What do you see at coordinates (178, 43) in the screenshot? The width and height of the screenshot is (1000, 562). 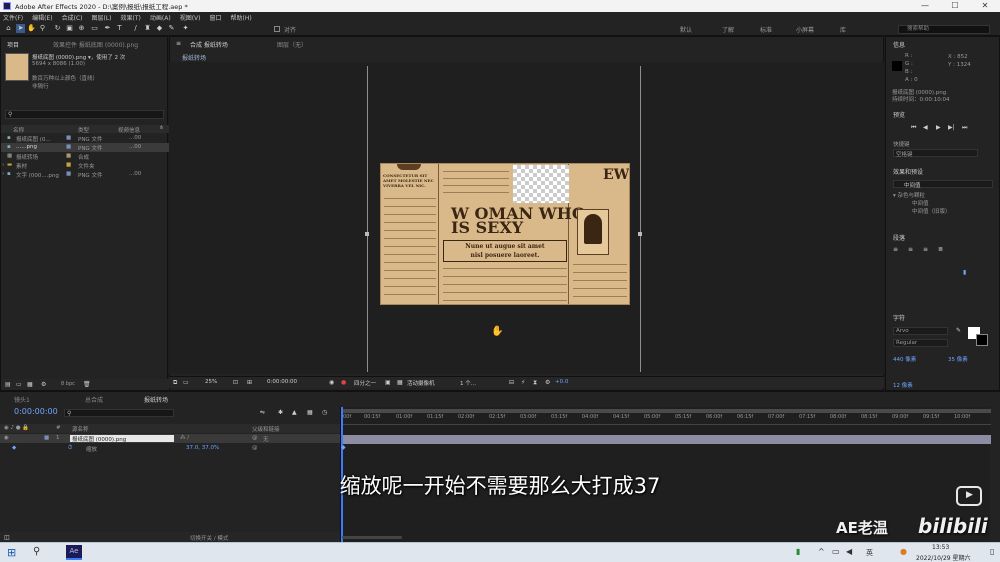 I see `composition-menu-icon: ≡` at bounding box center [178, 43].